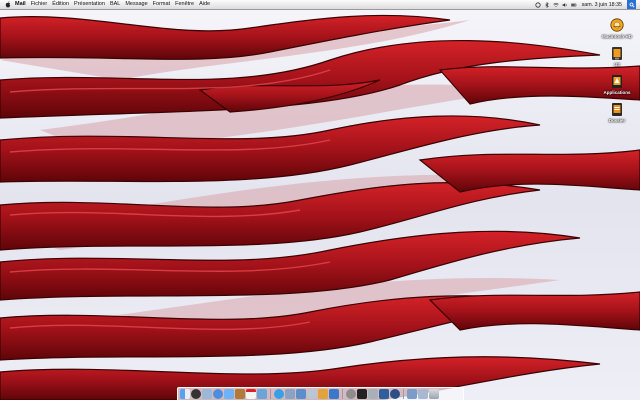  Describe the element at coordinates (290, 394) in the screenshot. I see `iphoto-icon` at that location.